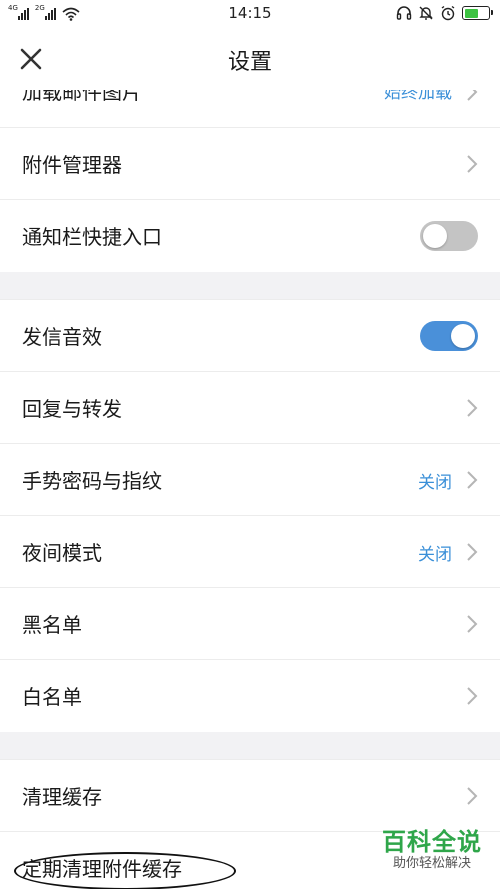 The width and height of the screenshot is (500, 889). Describe the element at coordinates (432, 842) in the screenshot. I see `watermark-title: 百科全说` at that location.